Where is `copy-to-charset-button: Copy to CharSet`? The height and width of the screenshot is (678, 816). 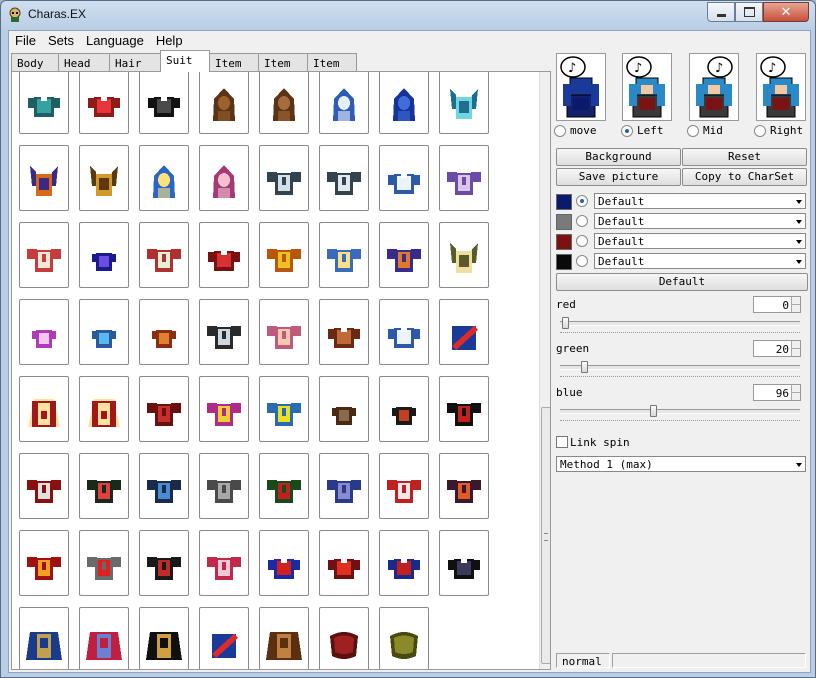 copy-to-charset-button: Copy to CharSet is located at coordinates (744, 177).